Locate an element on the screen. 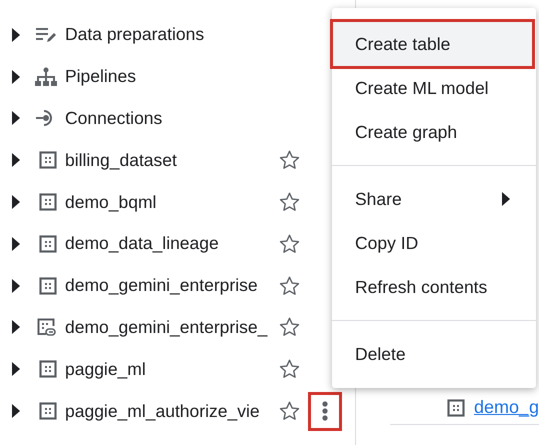  tree-item-label: paggie_ml_authorize_vie is located at coordinates (172, 411).